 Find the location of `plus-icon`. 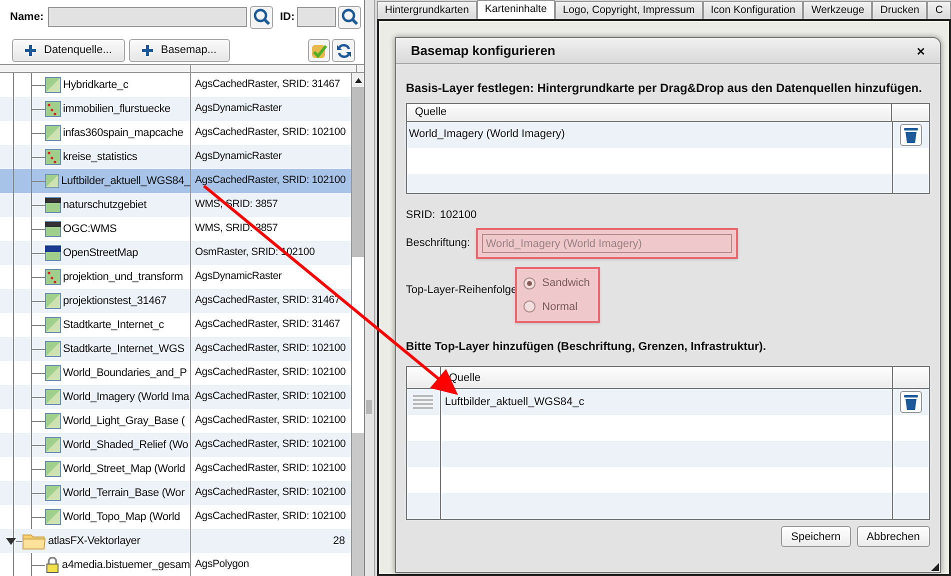

plus-icon is located at coordinates (147, 50).